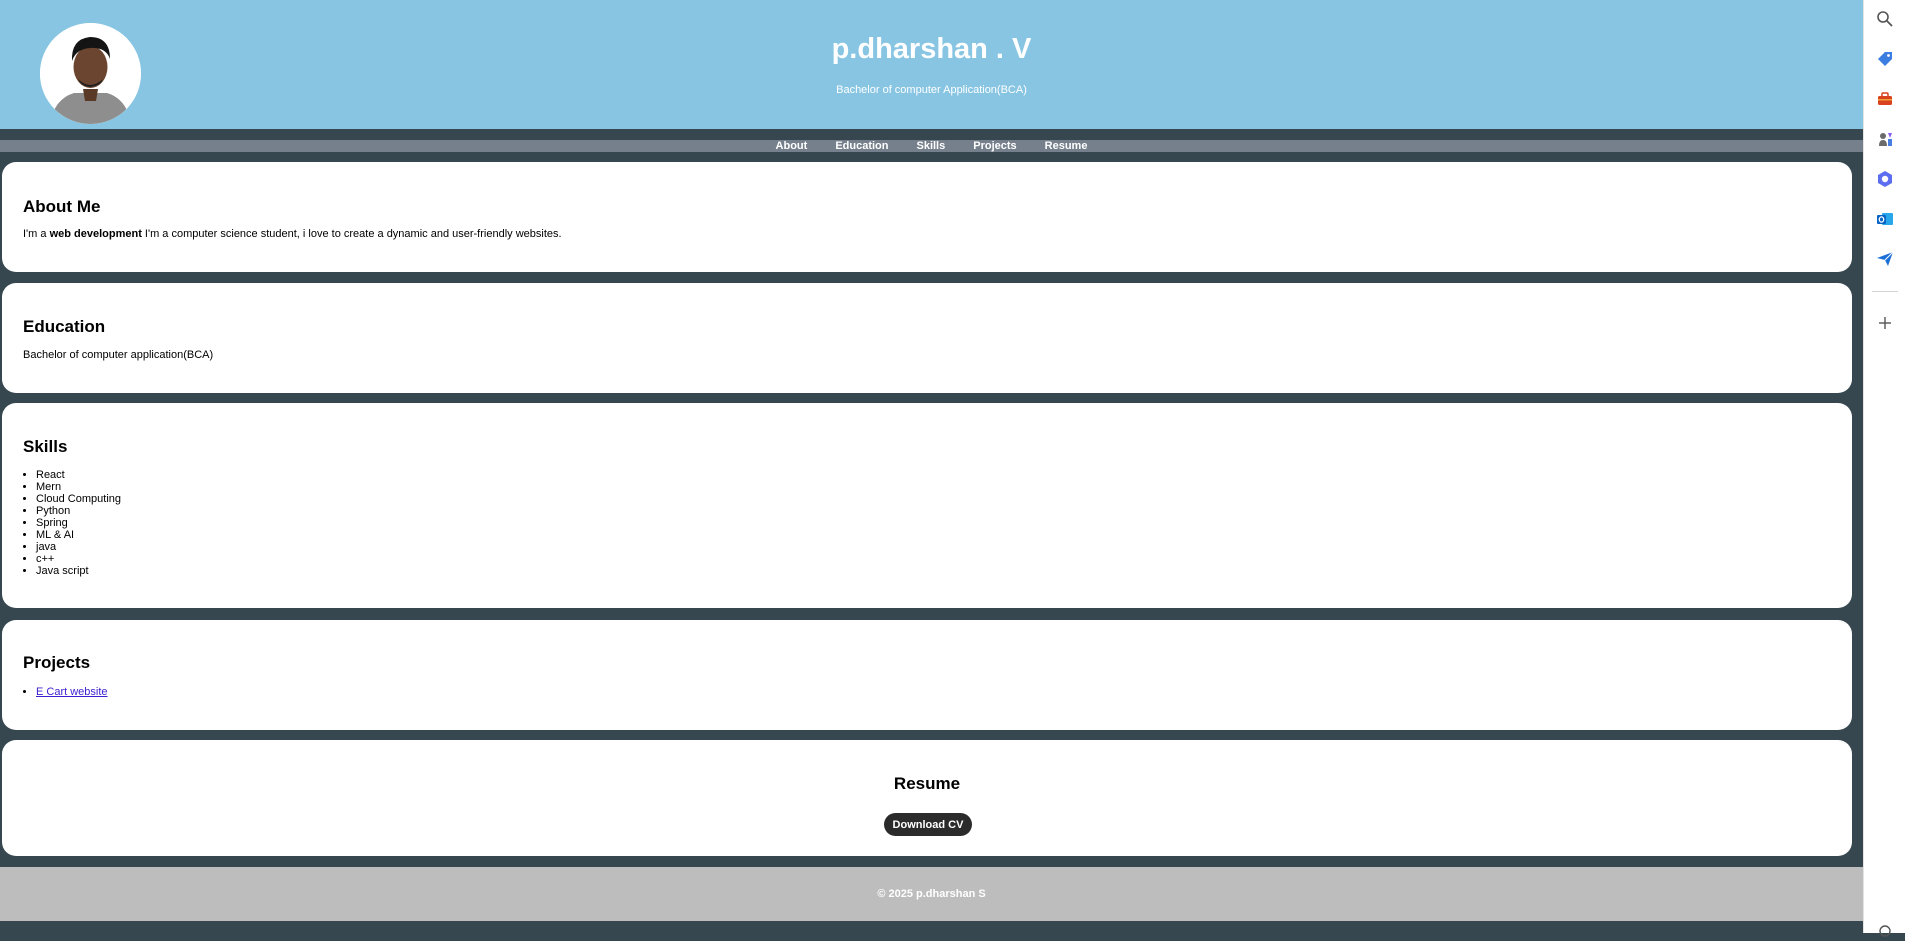 The height and width of the screenshot is (941, 1905). I want to click on search-icon, so click(1885, 19).